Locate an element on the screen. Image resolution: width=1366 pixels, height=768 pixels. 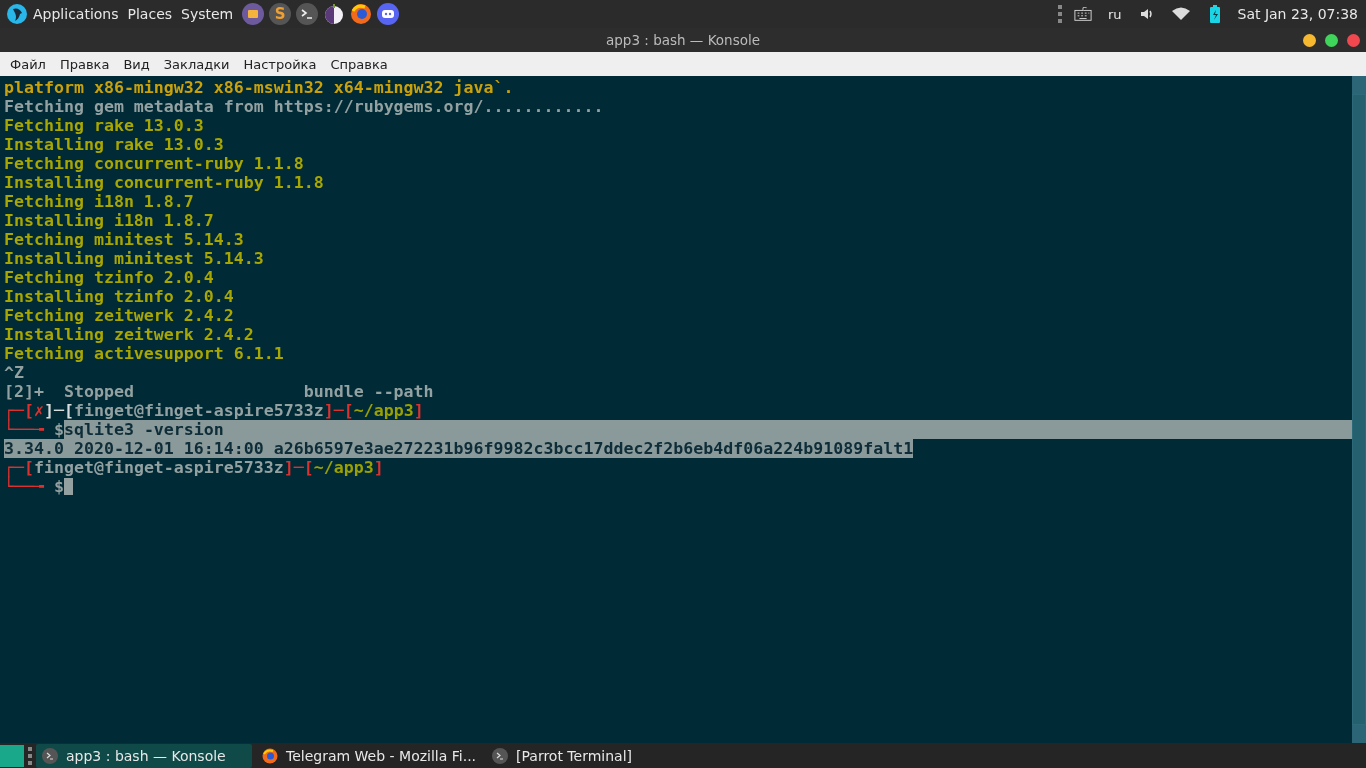
terminal-text: Installing rake 13.0.3 is located at coordinates (114, 144).